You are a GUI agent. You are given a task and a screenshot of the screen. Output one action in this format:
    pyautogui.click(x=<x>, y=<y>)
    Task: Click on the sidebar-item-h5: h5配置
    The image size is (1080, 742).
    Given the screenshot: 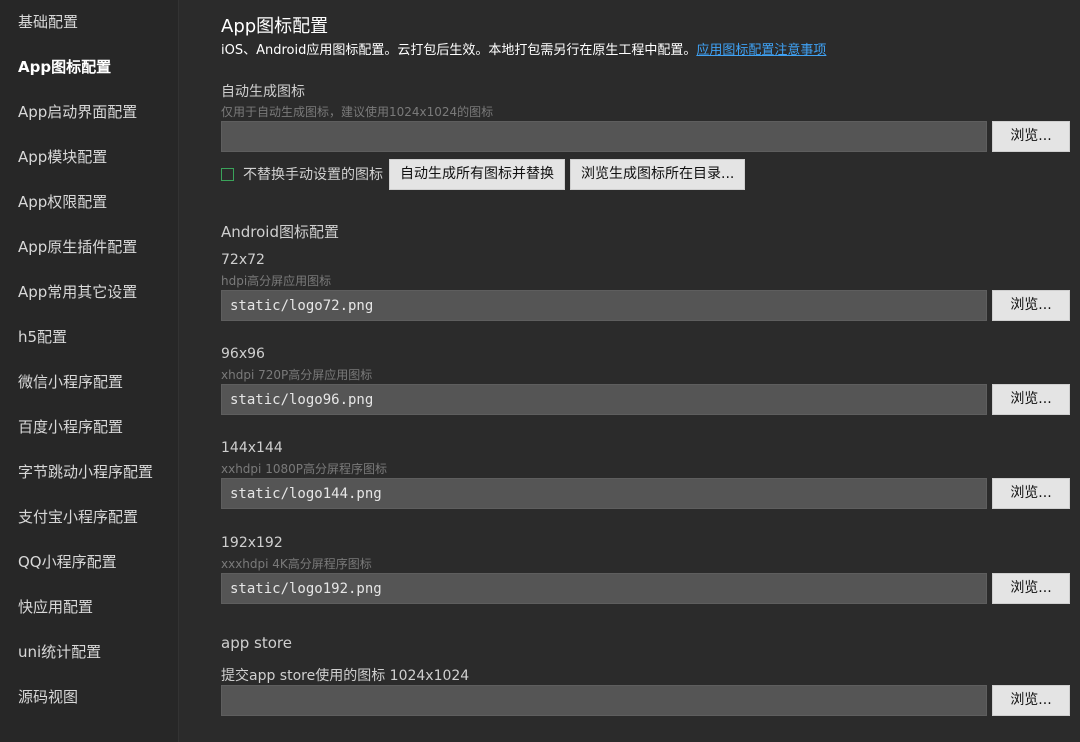 What is the action you would take?
    pyautogui.click(x=89, y=339)
    